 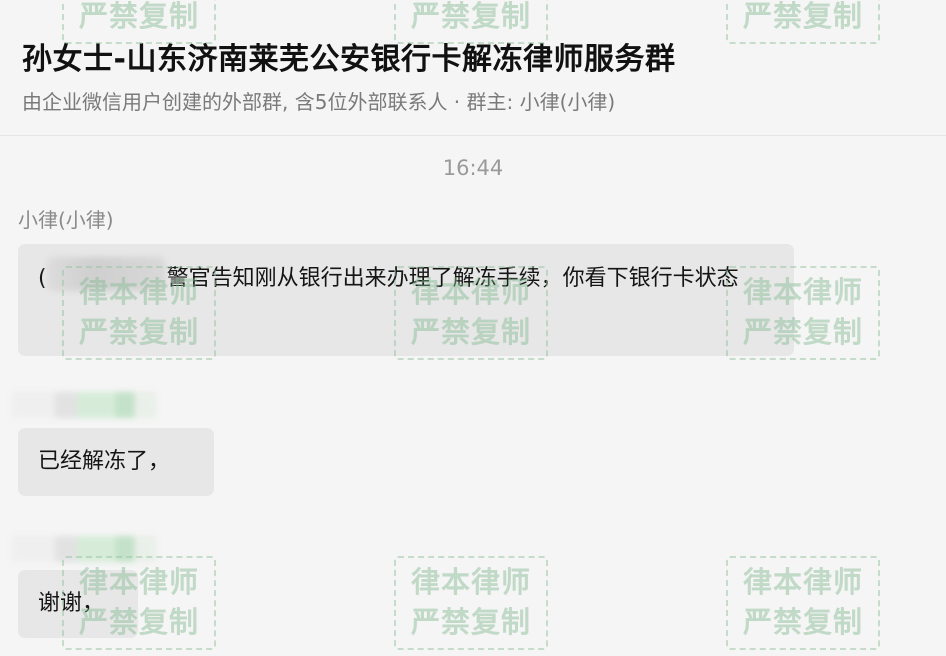 What do you see at coordinates (42, 278) in the screenshot?
I see `message-prefix: (` at bounding box center [42, 278].